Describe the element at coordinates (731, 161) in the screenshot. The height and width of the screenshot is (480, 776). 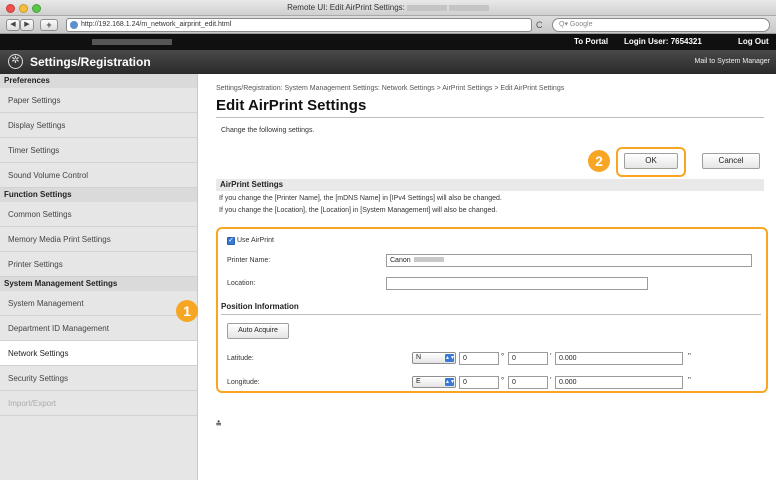
I see `cancel-button: Cancel` at that location.